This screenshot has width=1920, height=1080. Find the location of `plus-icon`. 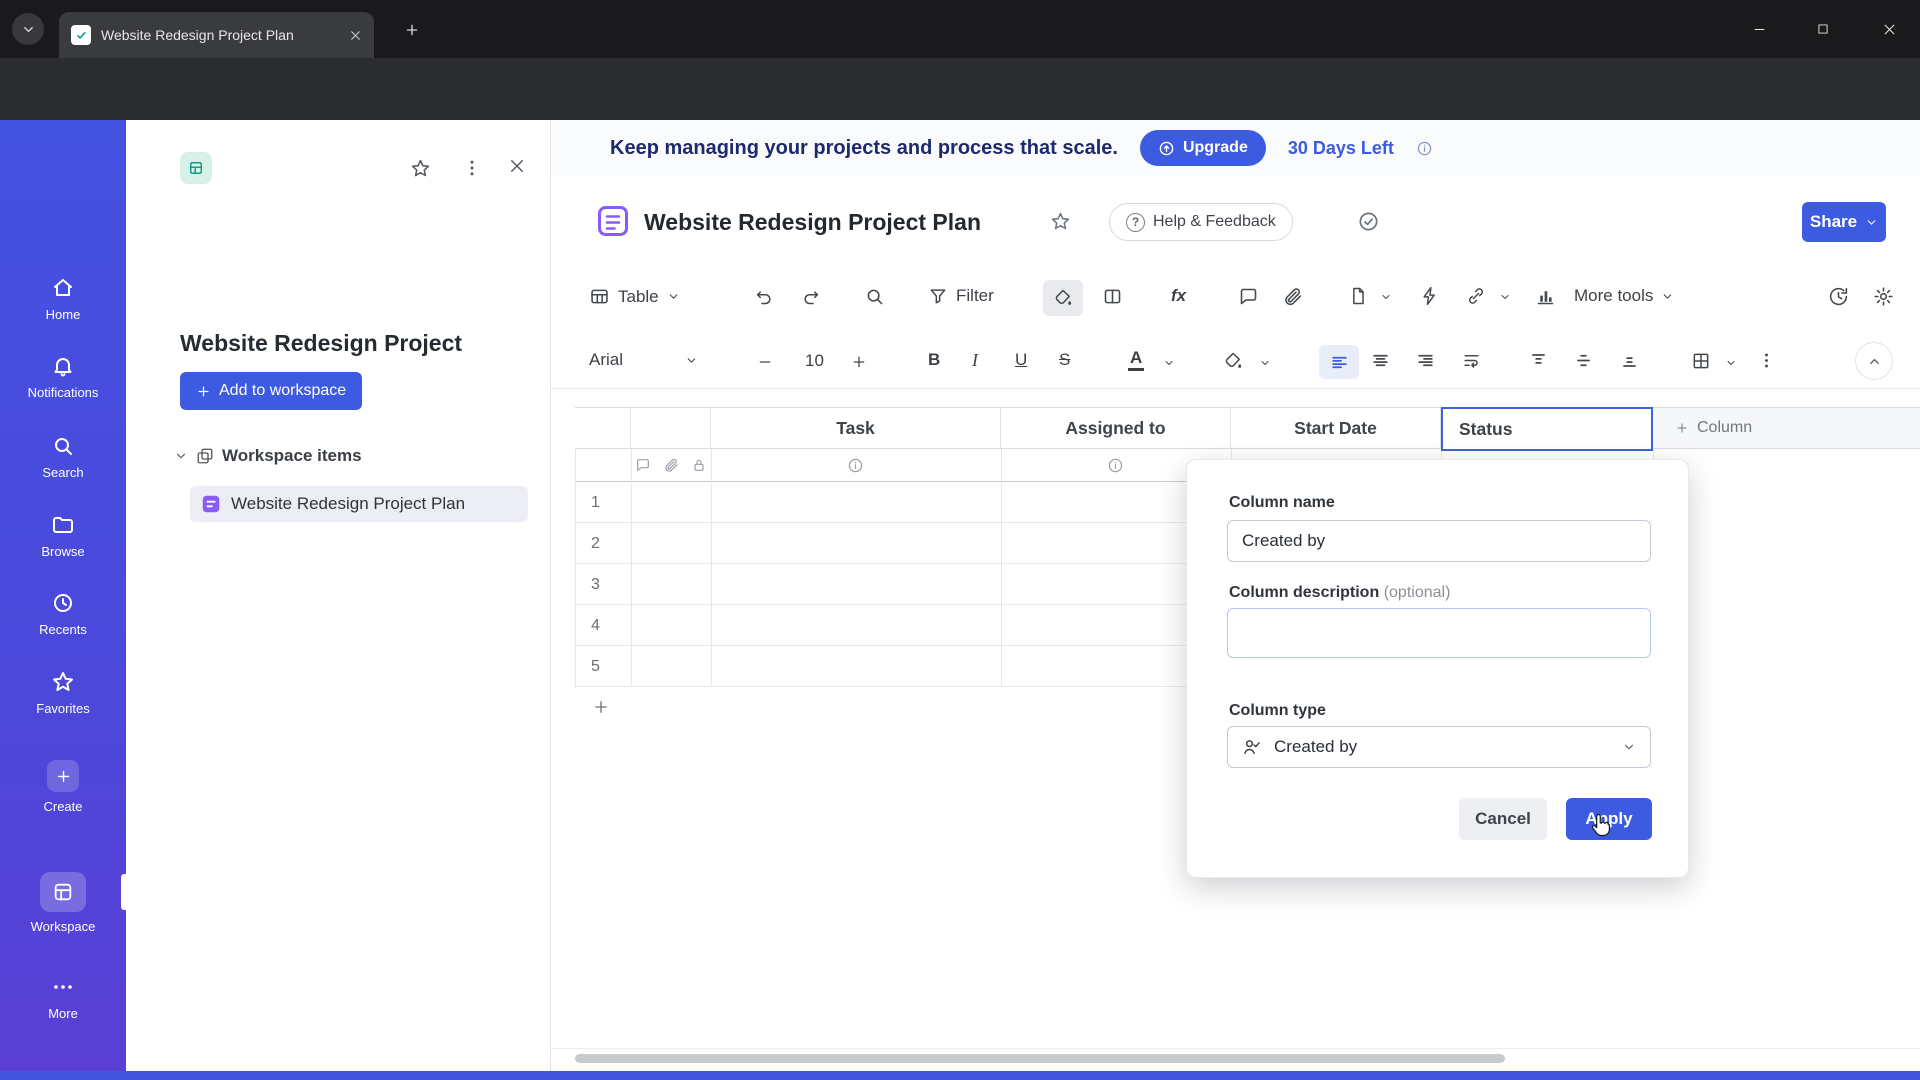

plus-icon is located at coordinates (1682, 428).